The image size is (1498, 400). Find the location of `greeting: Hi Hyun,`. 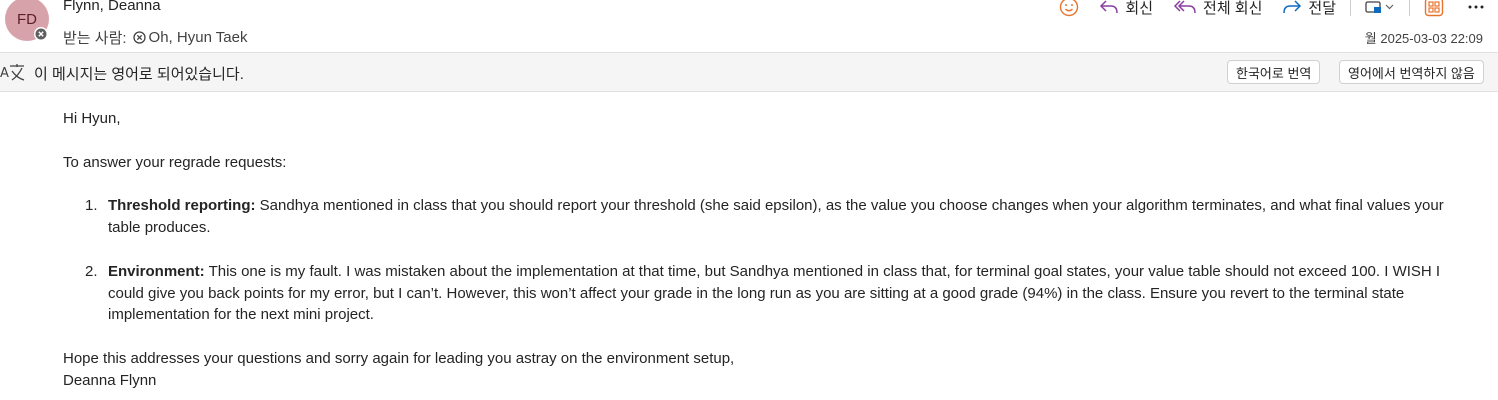

greeting: Hi Hyun, is located at coordinates (92, 118).